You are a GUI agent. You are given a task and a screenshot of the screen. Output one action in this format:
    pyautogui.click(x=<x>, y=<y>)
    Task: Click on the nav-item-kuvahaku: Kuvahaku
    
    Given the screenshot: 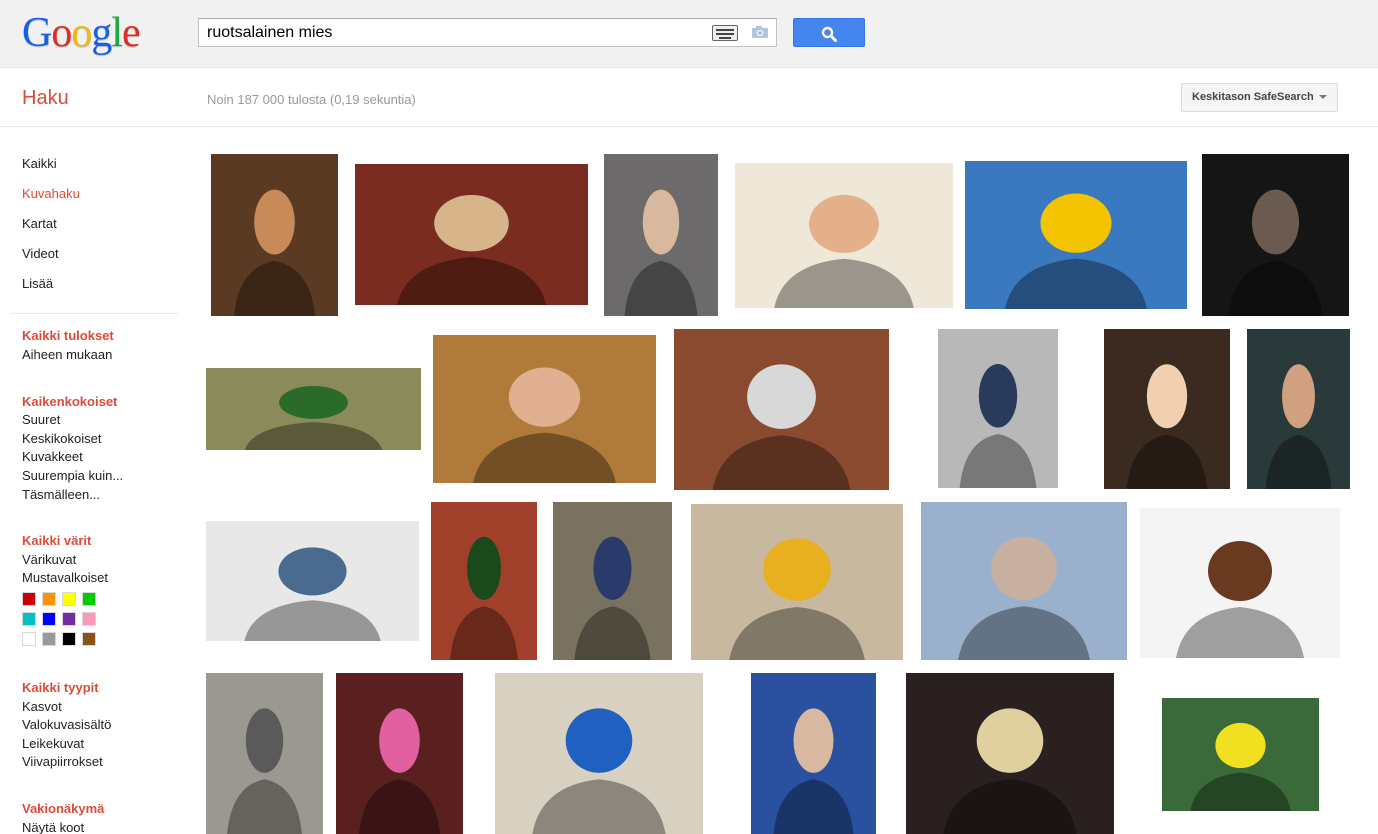 What is the action you would take?
    pyautogui.click(x=51, y=193)
    